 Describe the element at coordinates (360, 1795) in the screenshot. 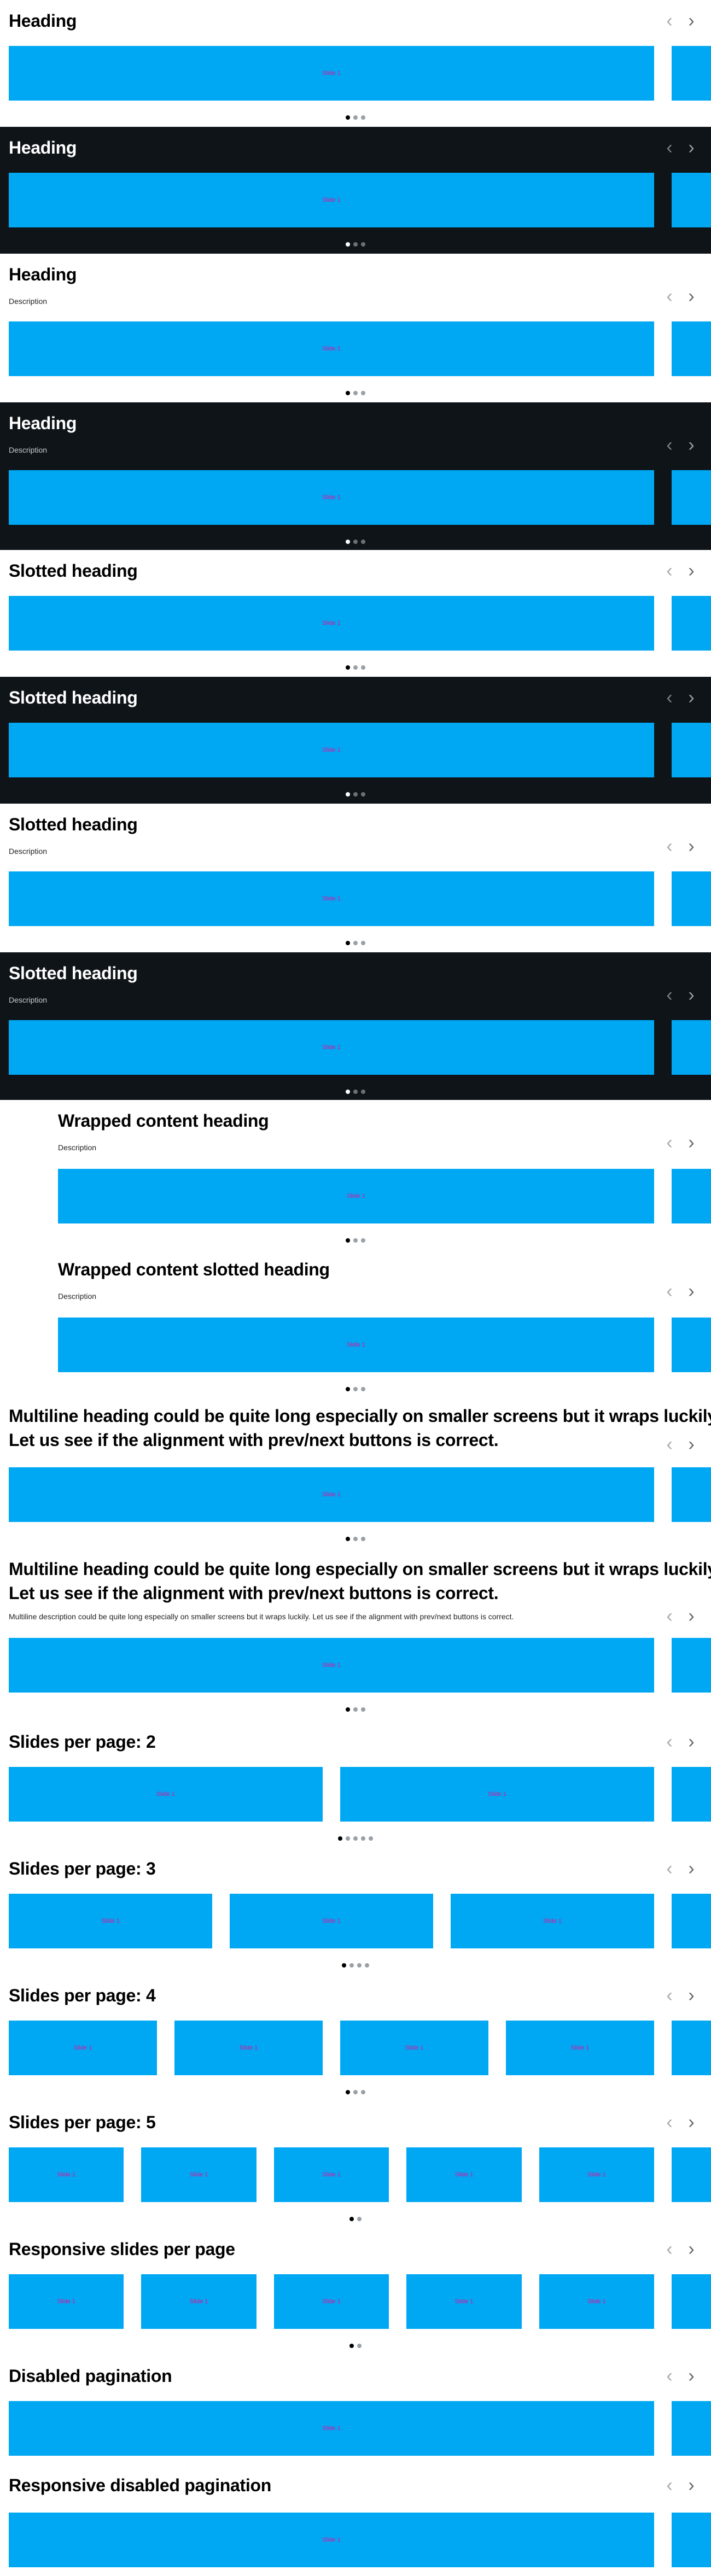

I see `carousel-track: Slide 1 Slide 1` at that location.